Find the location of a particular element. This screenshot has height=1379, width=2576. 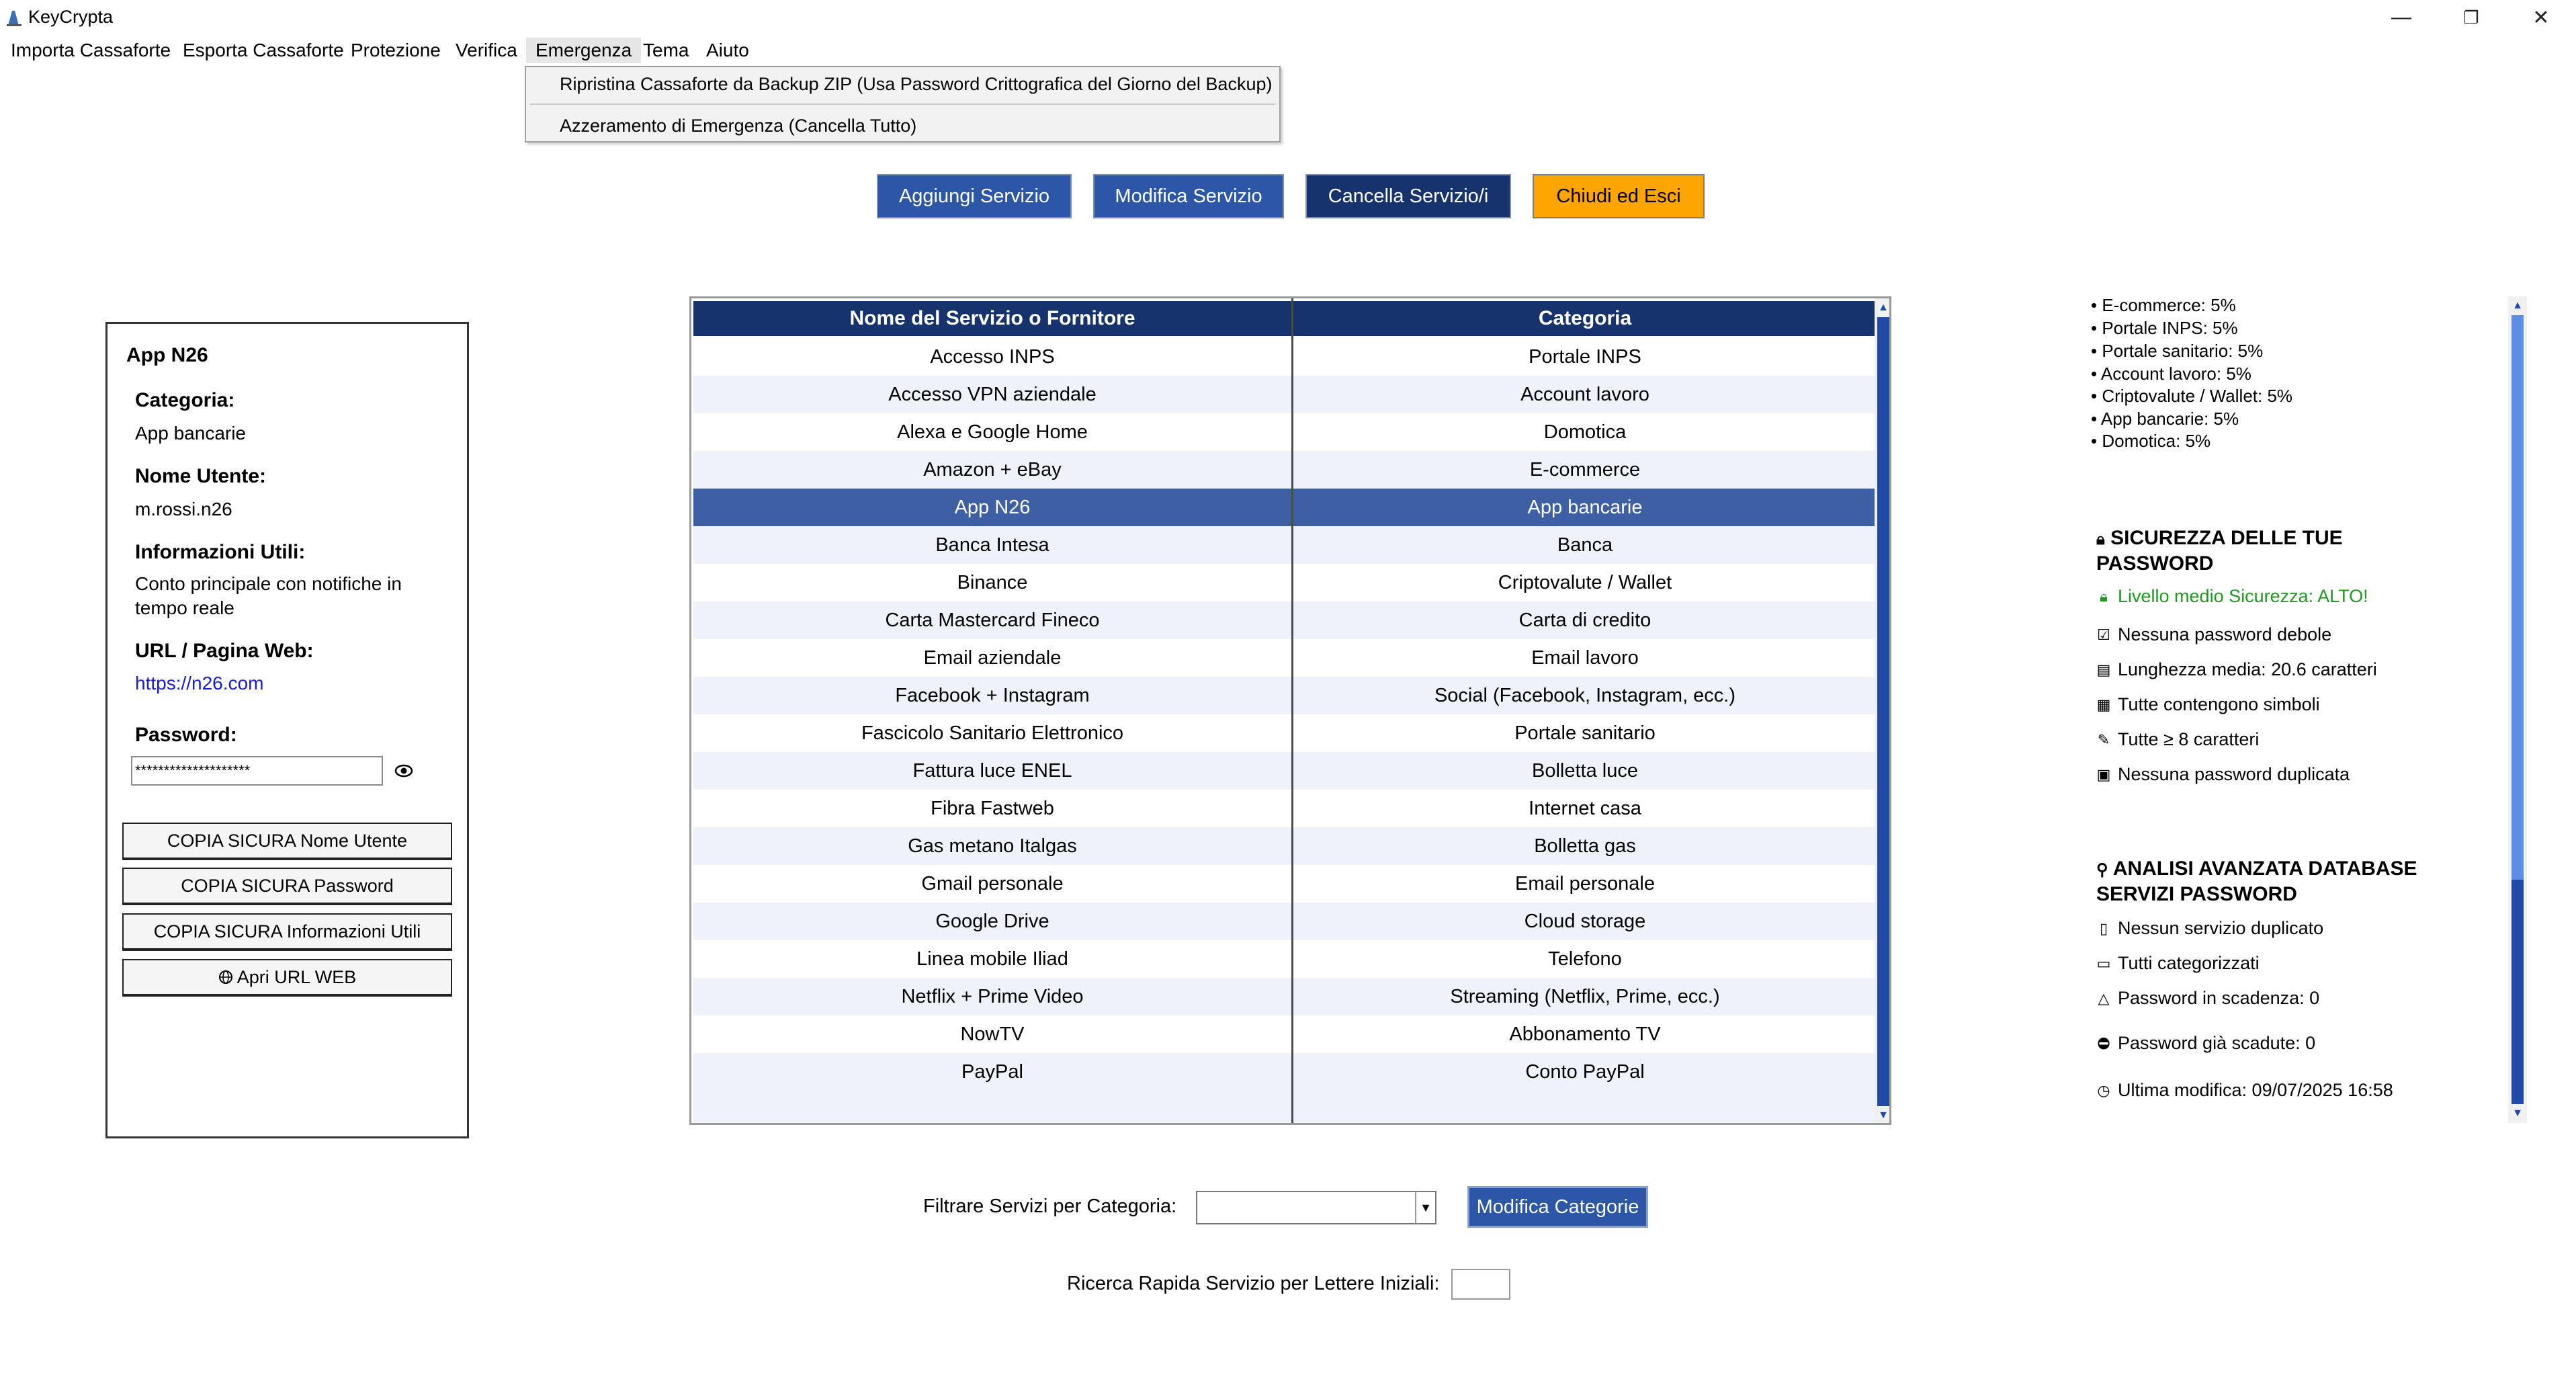

table-row: Binance Criptovalute / Wallet is located at coordinates (1285, 582).